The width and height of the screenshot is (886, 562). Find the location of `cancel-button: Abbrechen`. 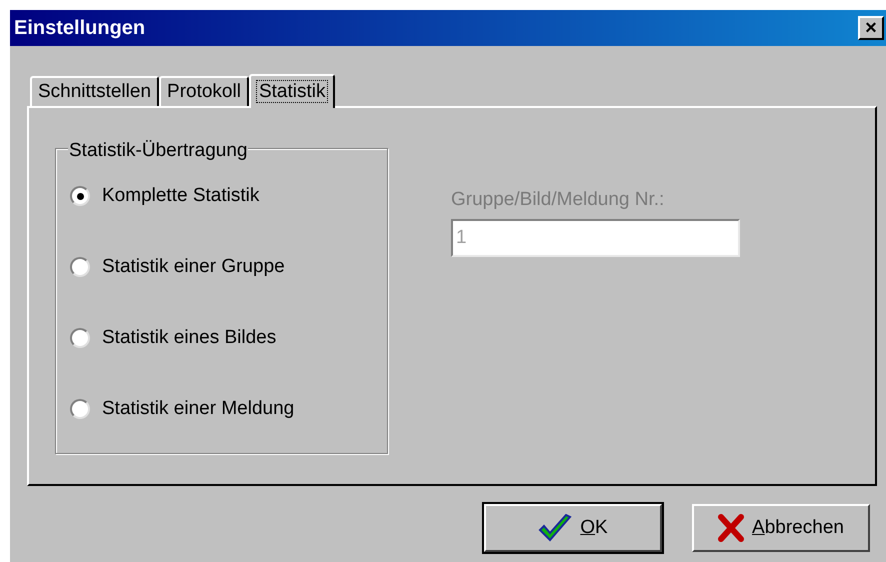

cancel-button: Abbrechen is located at coordinates (781, 528).